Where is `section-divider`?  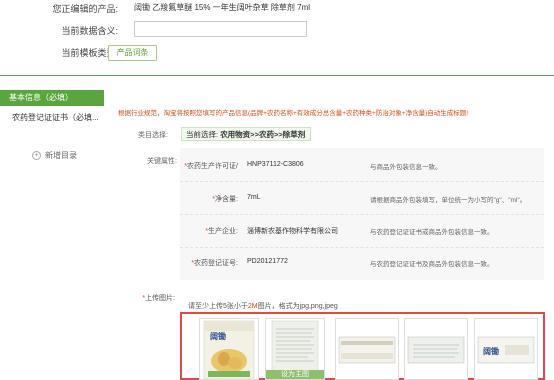 section-divider is located at coordinates (277, 75).